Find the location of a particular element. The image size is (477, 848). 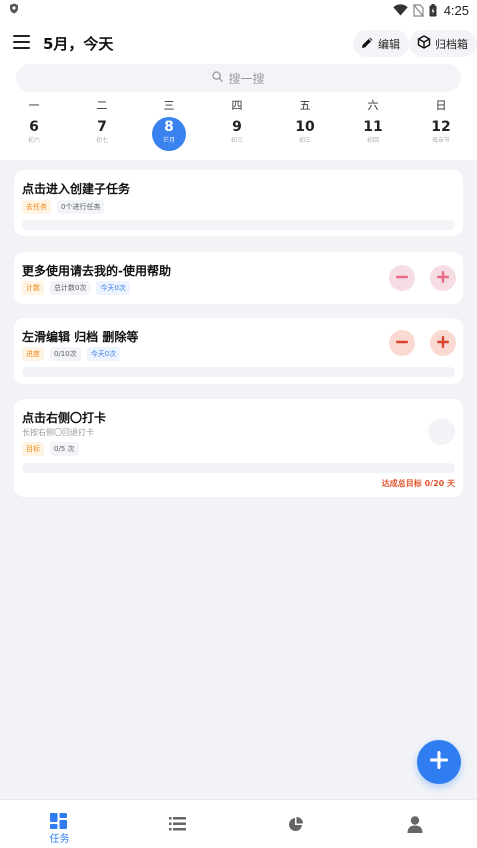

battery-icon is located at coordinates (433, 10).